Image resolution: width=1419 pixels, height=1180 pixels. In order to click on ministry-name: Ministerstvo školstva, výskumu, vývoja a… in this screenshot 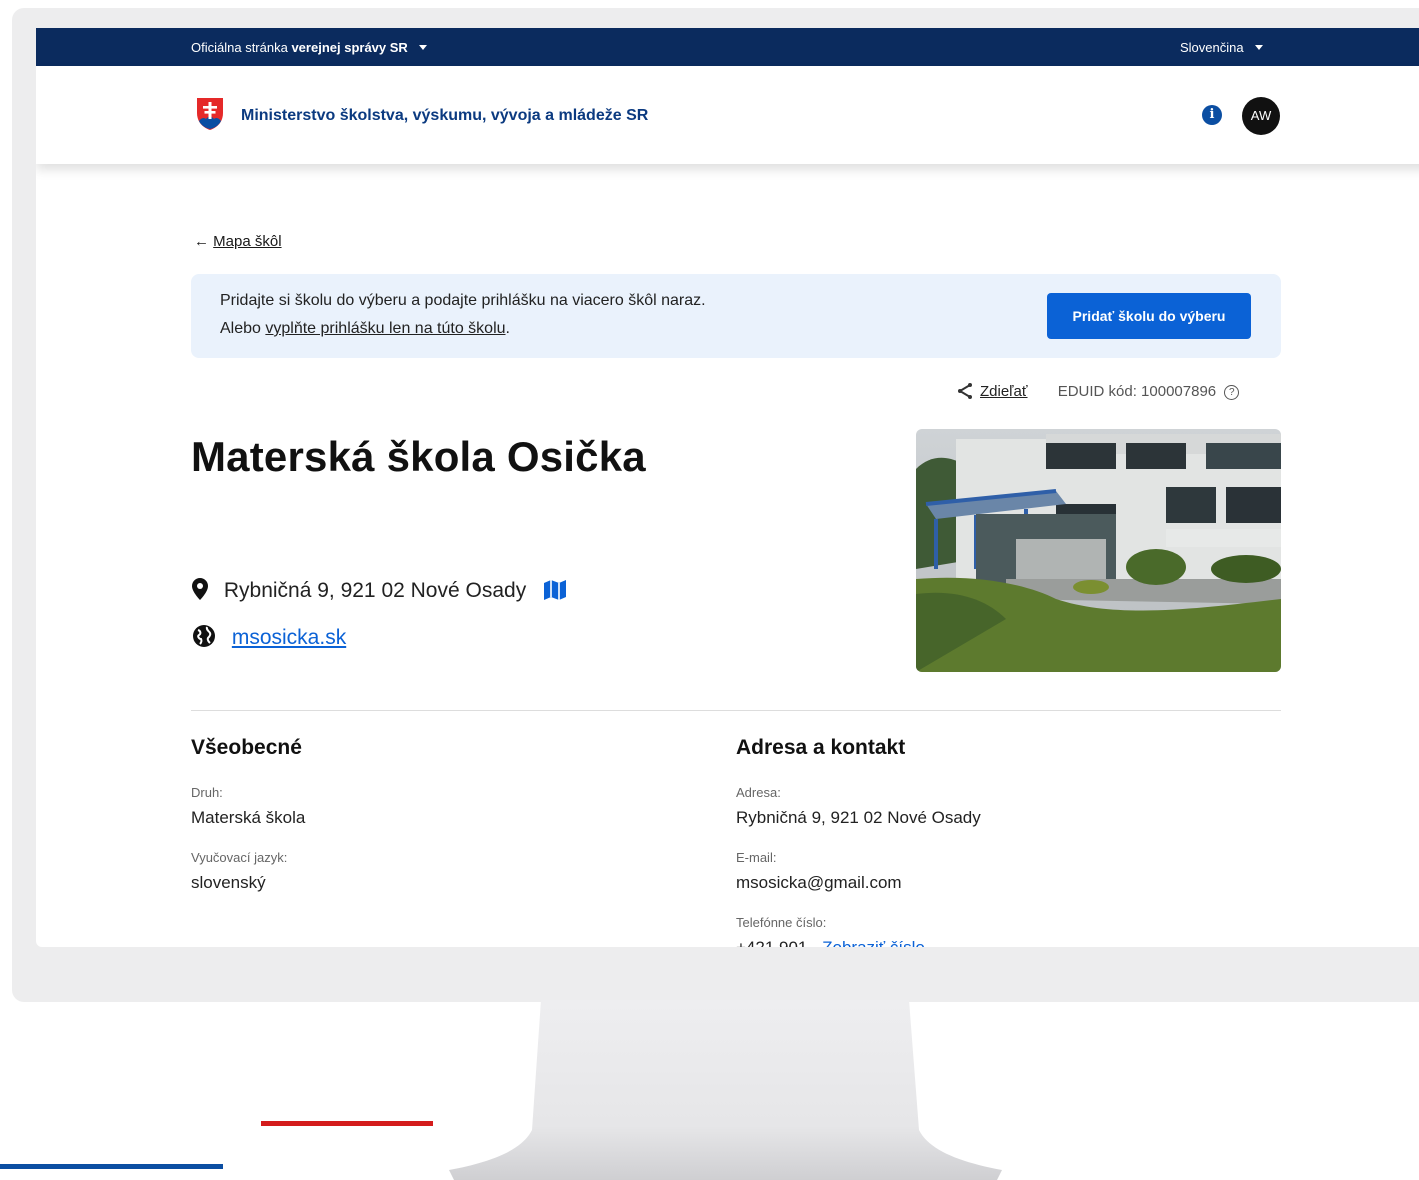, I will do `click(444, 116)`.